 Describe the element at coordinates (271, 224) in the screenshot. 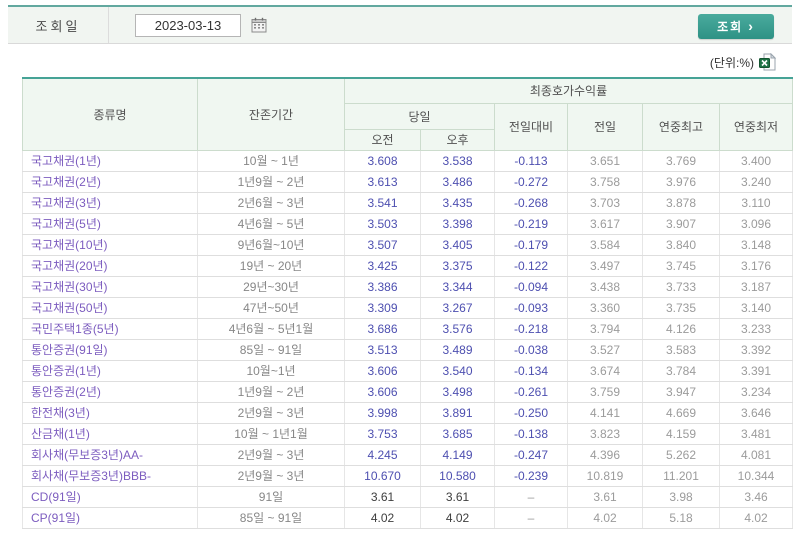

I see `maturity-cell: 4년6월 ~ 5년` at that location.